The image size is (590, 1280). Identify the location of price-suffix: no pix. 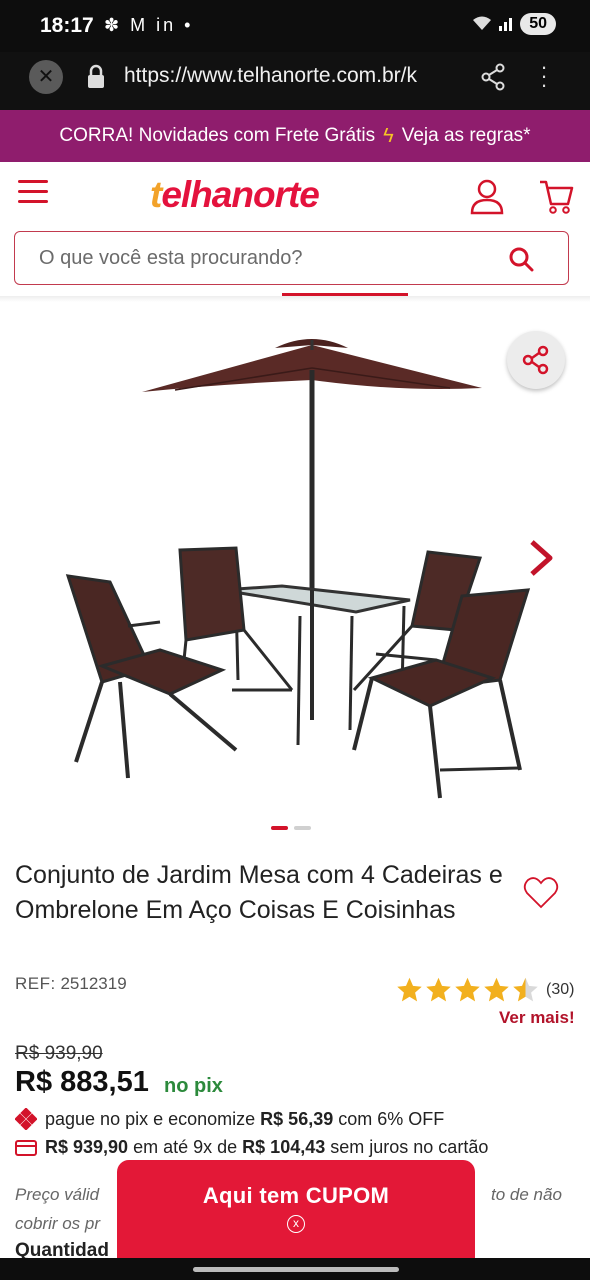
(193, 1086).